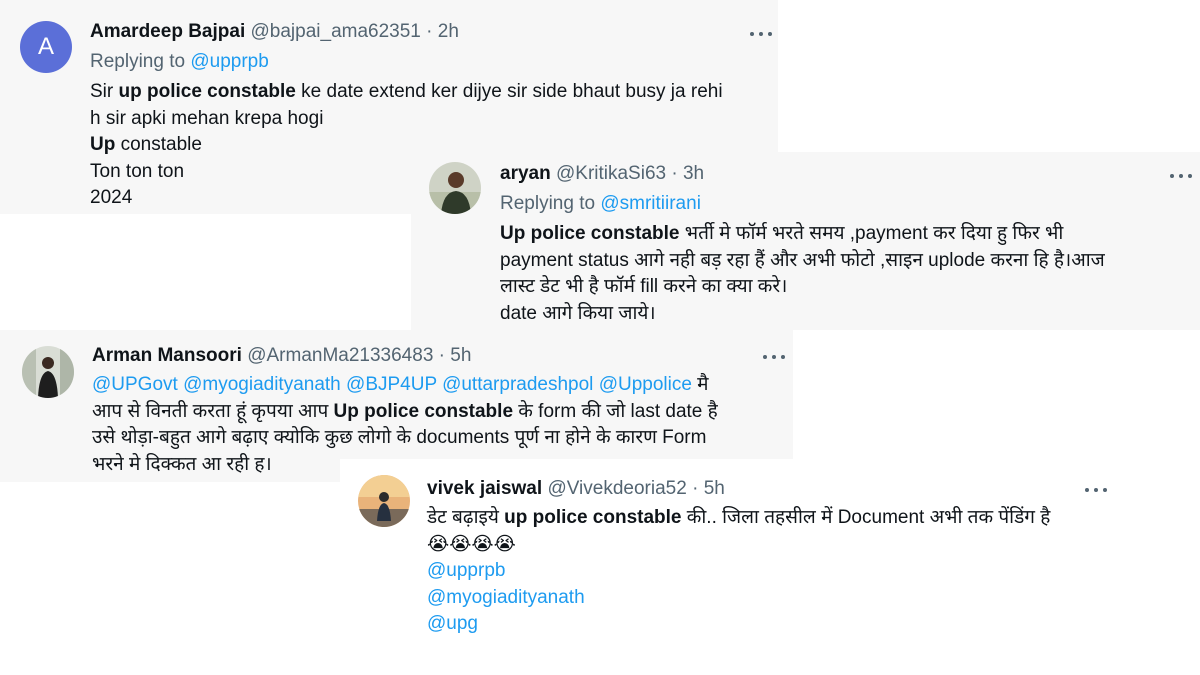 The image size is (1200, 675). What do you see at coordinates (384, 501) in the screenshot?
I see `avatar-vivek` at bounding box center [384, 501].